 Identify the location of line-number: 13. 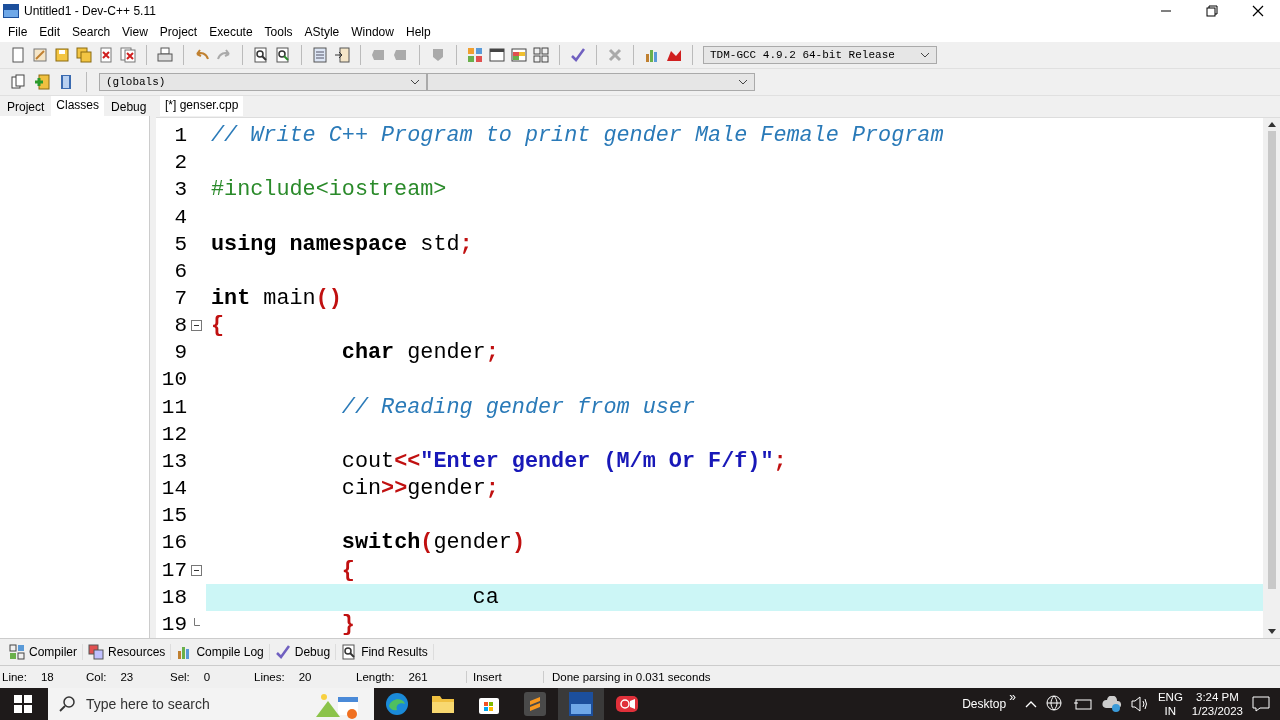
(173, 461).